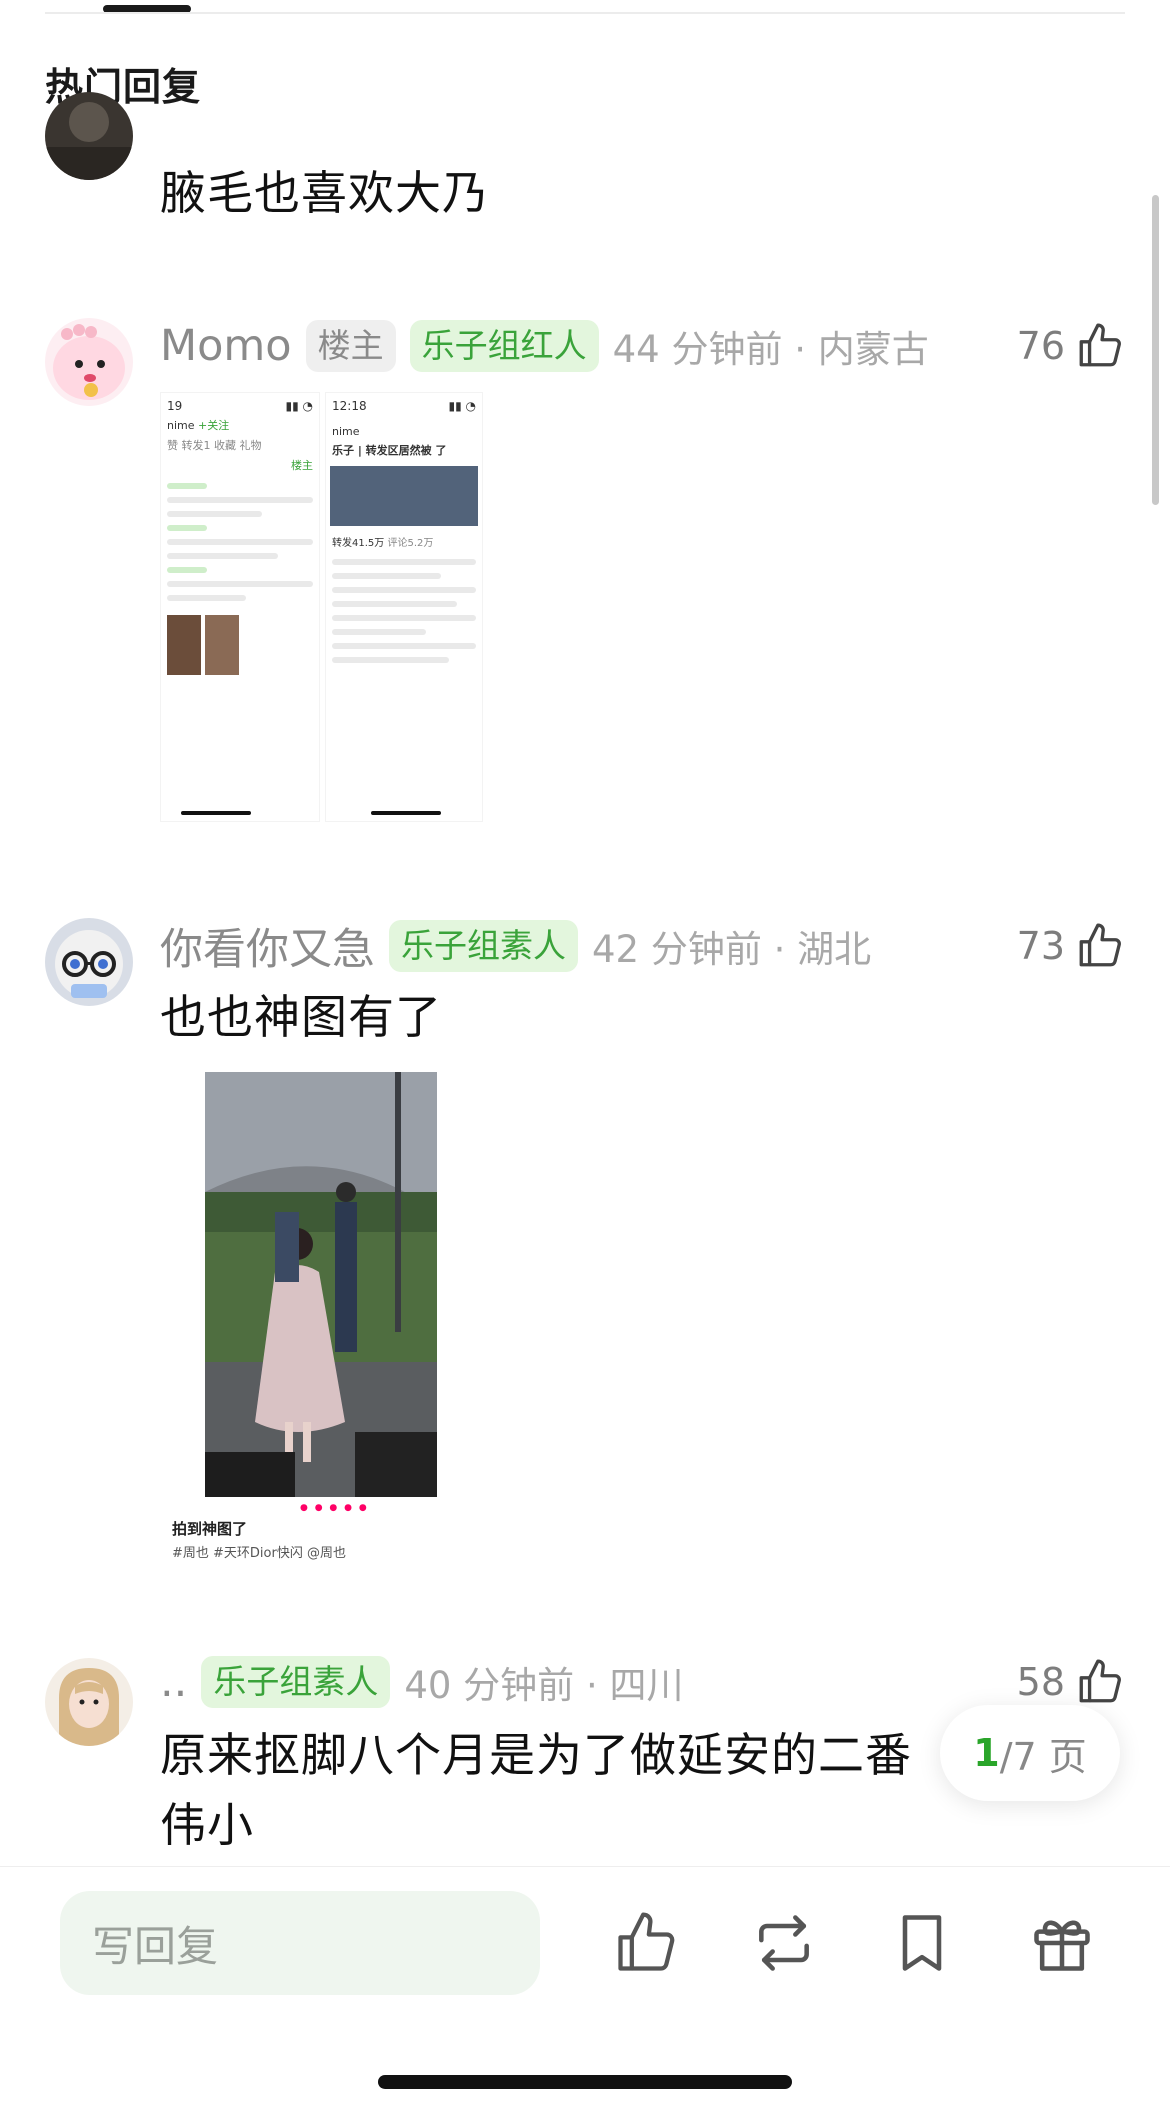  Describe the element at coordinates (1071, 346) in the screenshot. I see `like-button: 76` at that location.